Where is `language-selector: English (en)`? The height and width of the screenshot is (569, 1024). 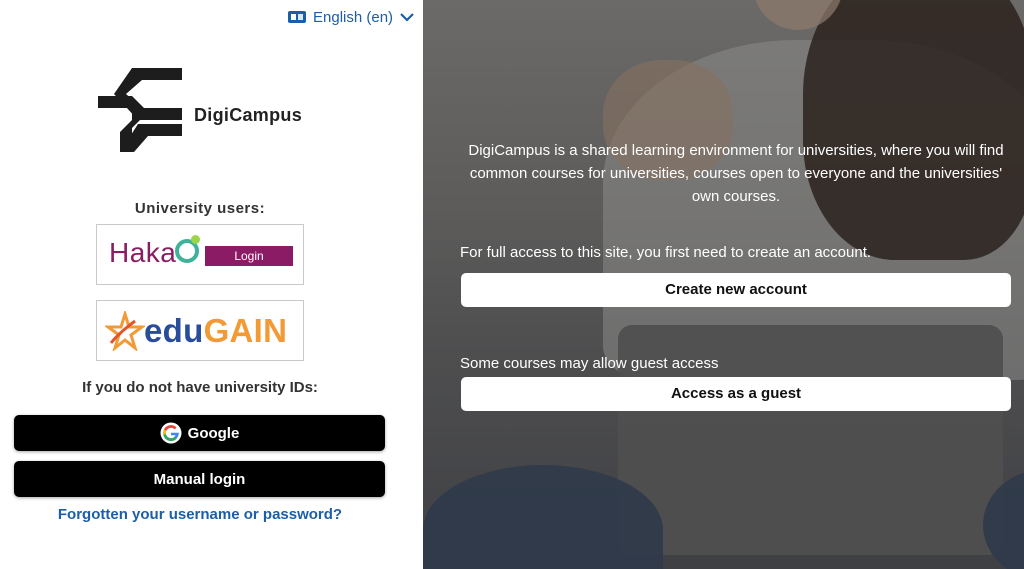
language-selector: English (en) is located at coordinates (351, 17).